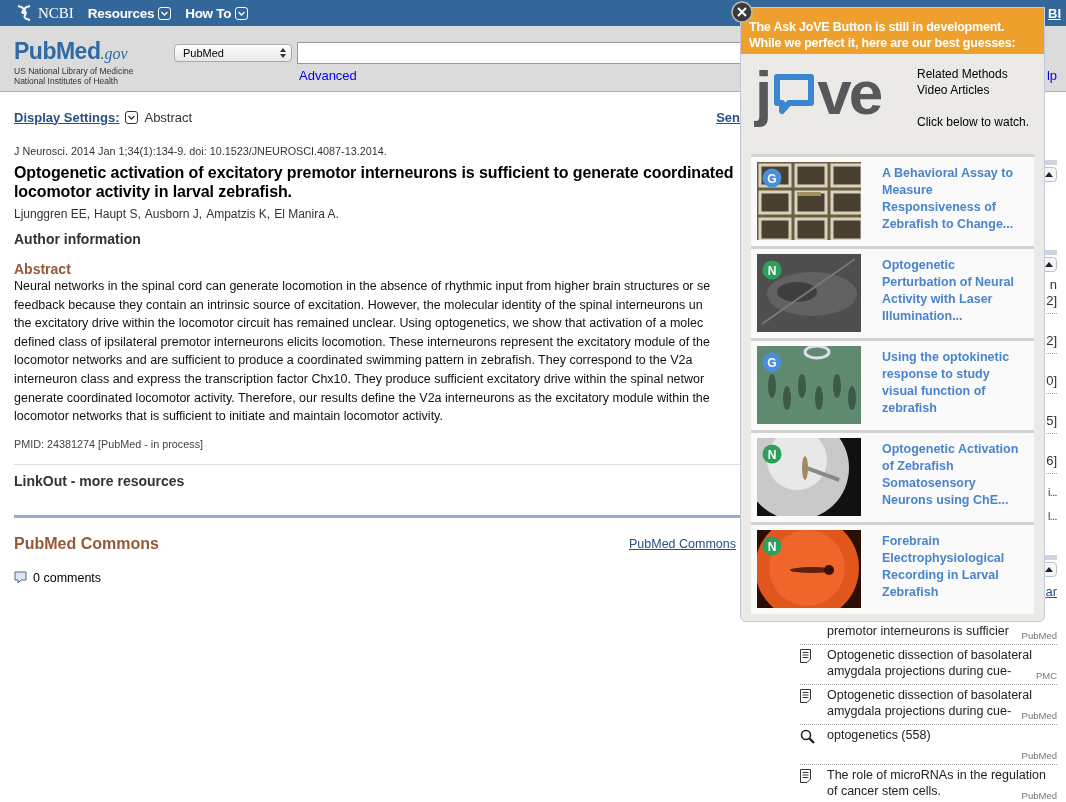 Image resolution: width=1066 pixels, height=802 pixels. What do you see at coordinates (1051, 75) in the screenshot?
I see `help-link: lp` at bounding box center [1051, 75].